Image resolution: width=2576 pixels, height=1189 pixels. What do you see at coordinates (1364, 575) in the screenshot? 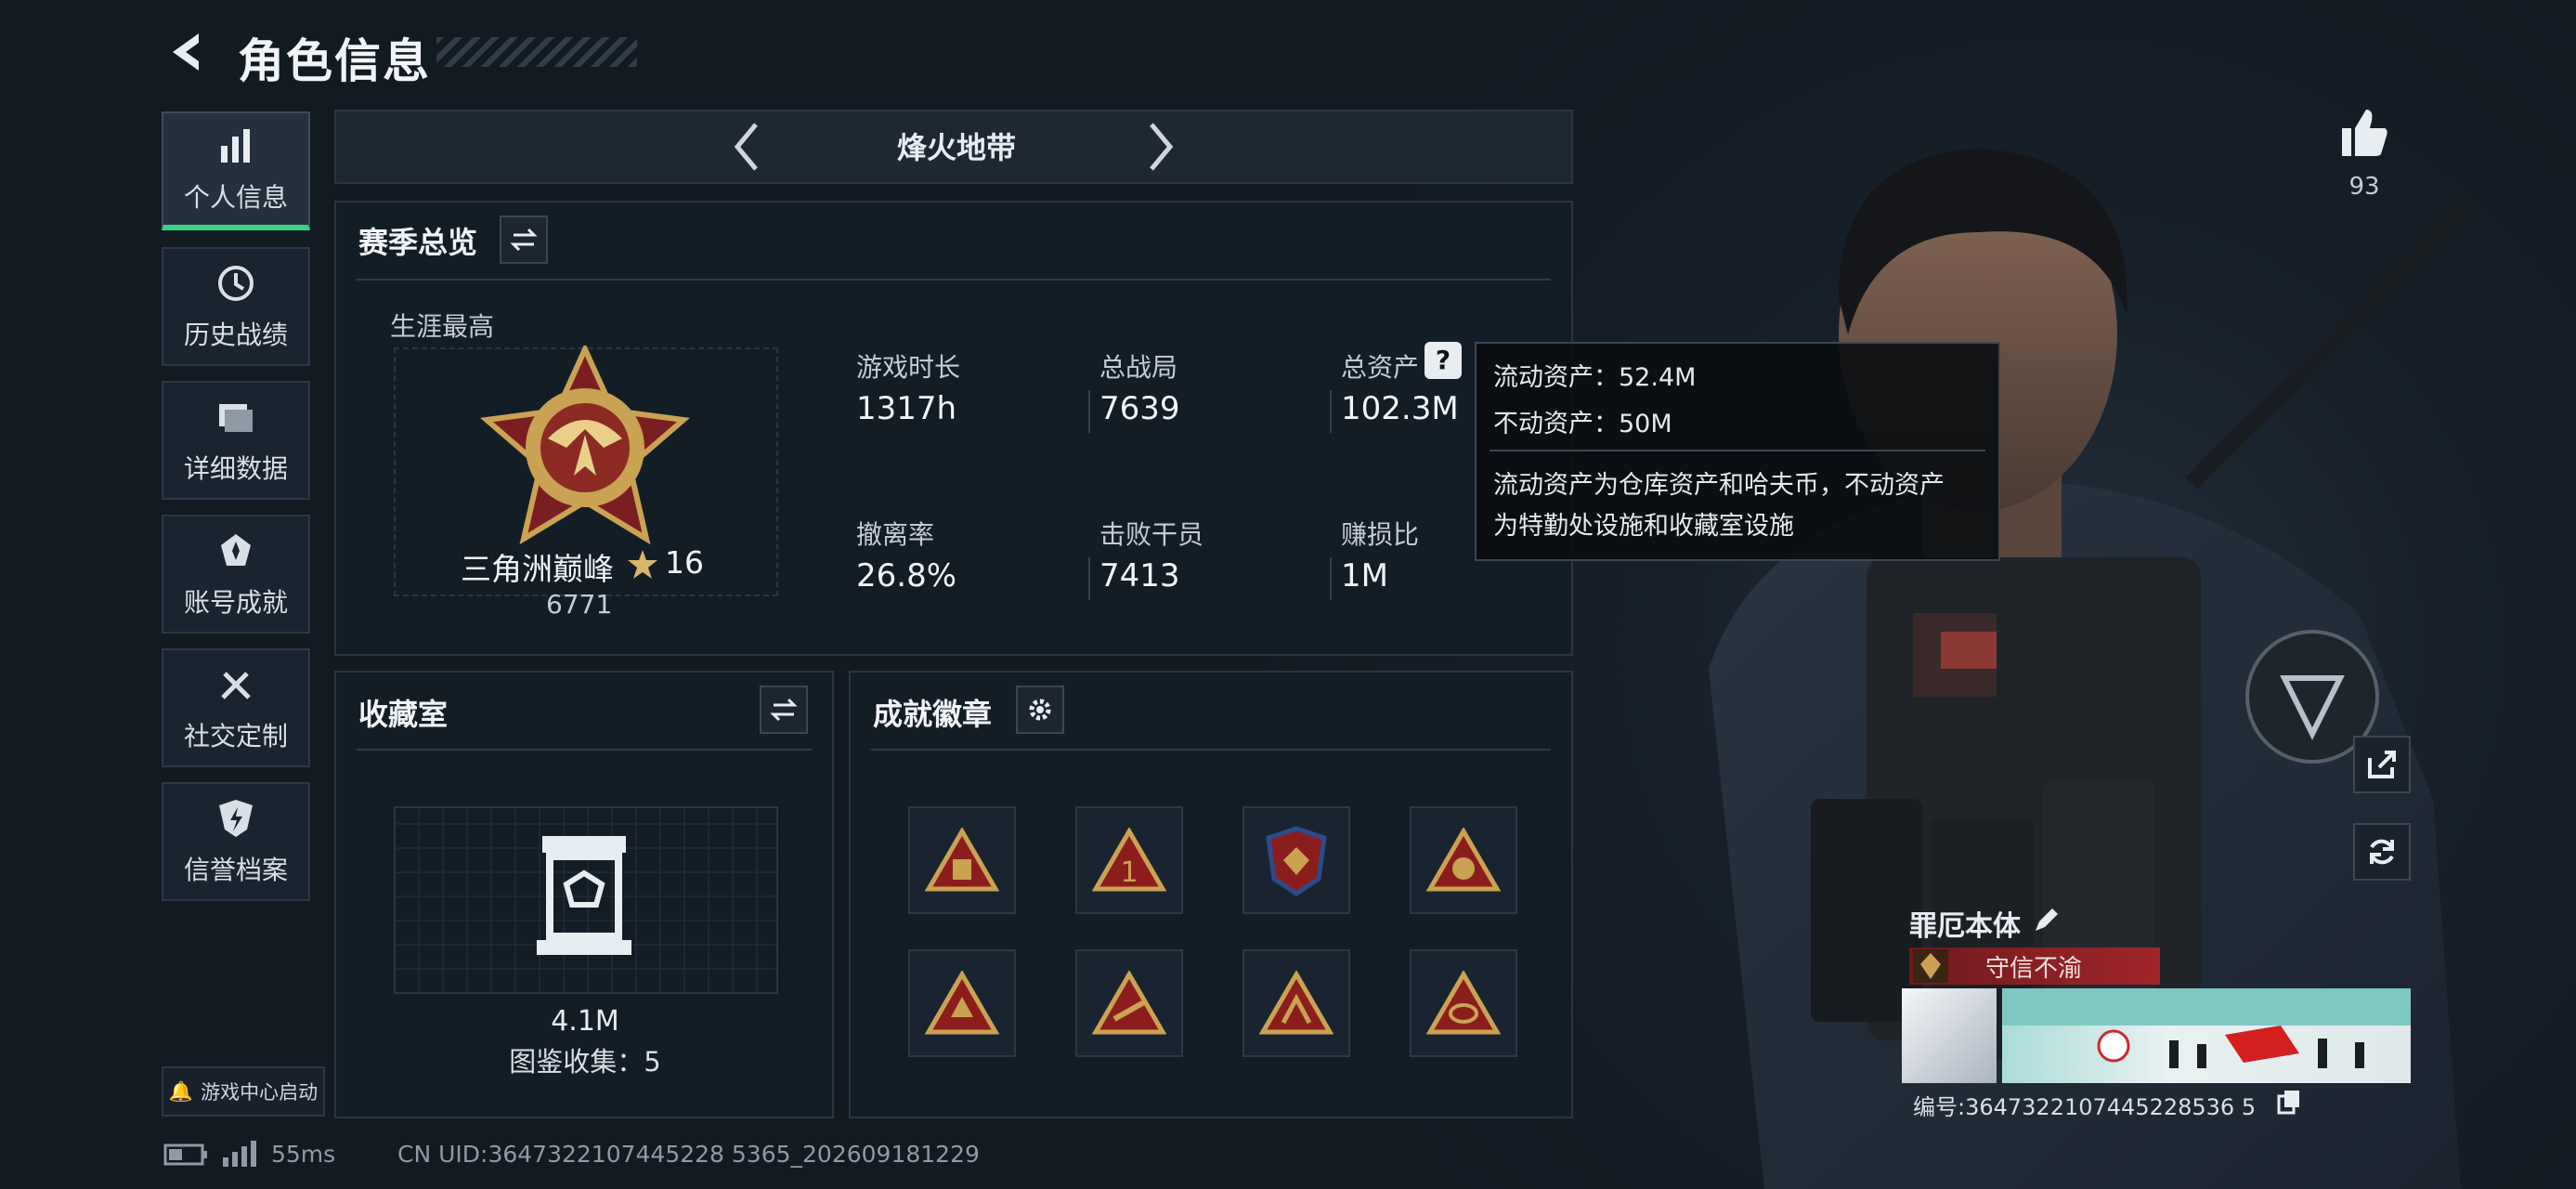
I see `stat-value-profit-loss: 1M` at bounding box center [1364, 575].